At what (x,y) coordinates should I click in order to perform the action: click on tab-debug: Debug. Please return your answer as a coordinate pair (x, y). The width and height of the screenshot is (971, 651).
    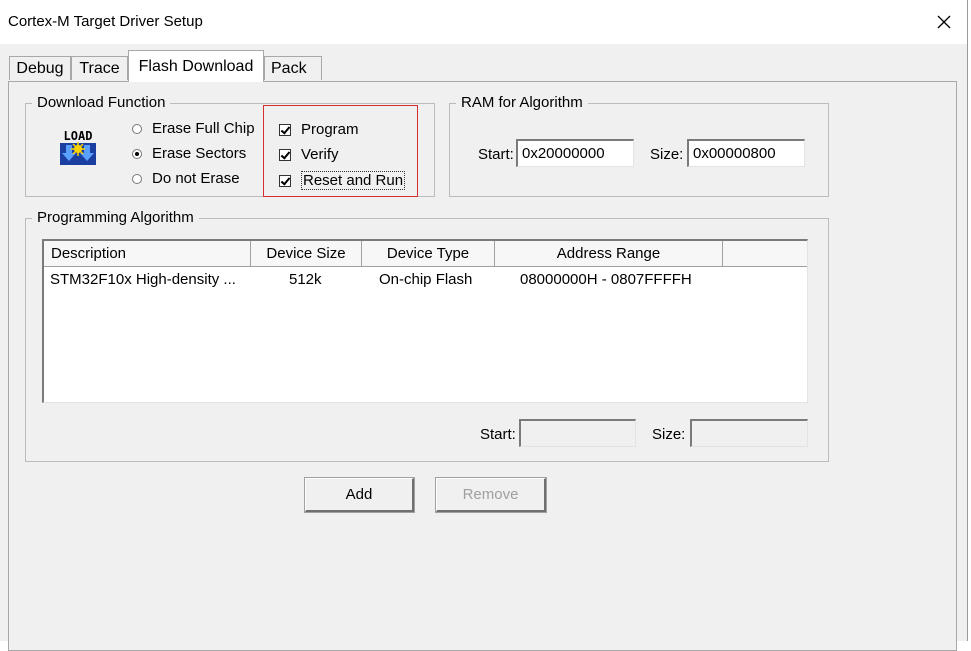
    Looking at the image, I should click on (40, 68).